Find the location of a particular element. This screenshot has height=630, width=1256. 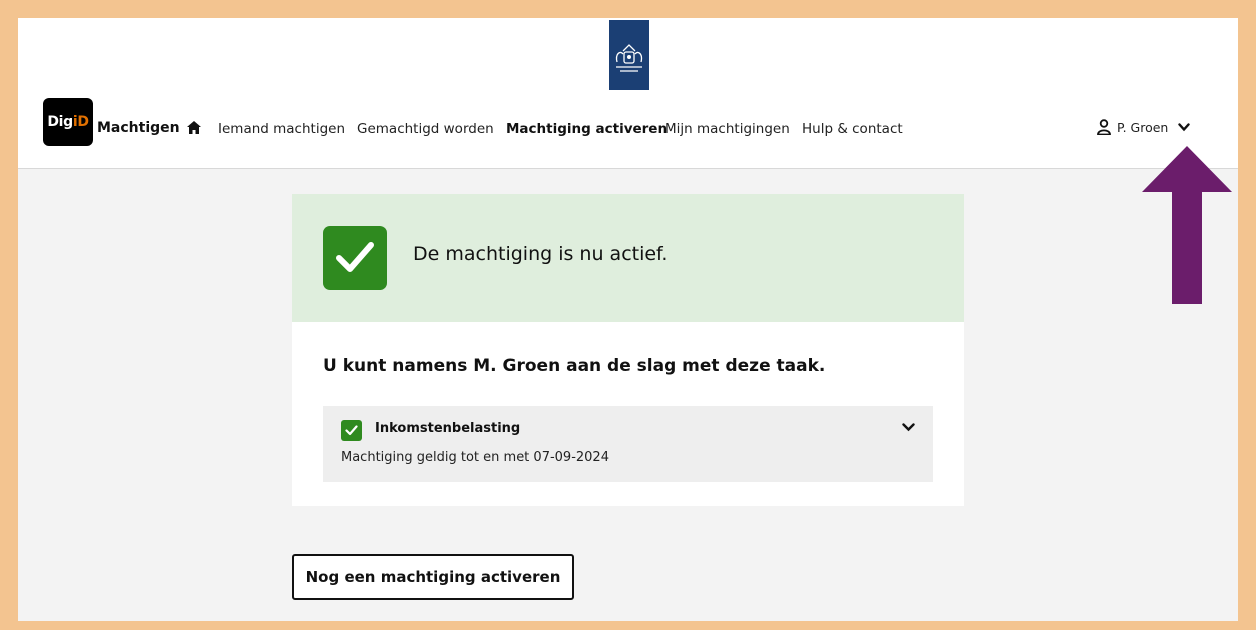

success-panel: De machtiging is nu actief. is located at coordinates (628, 258).